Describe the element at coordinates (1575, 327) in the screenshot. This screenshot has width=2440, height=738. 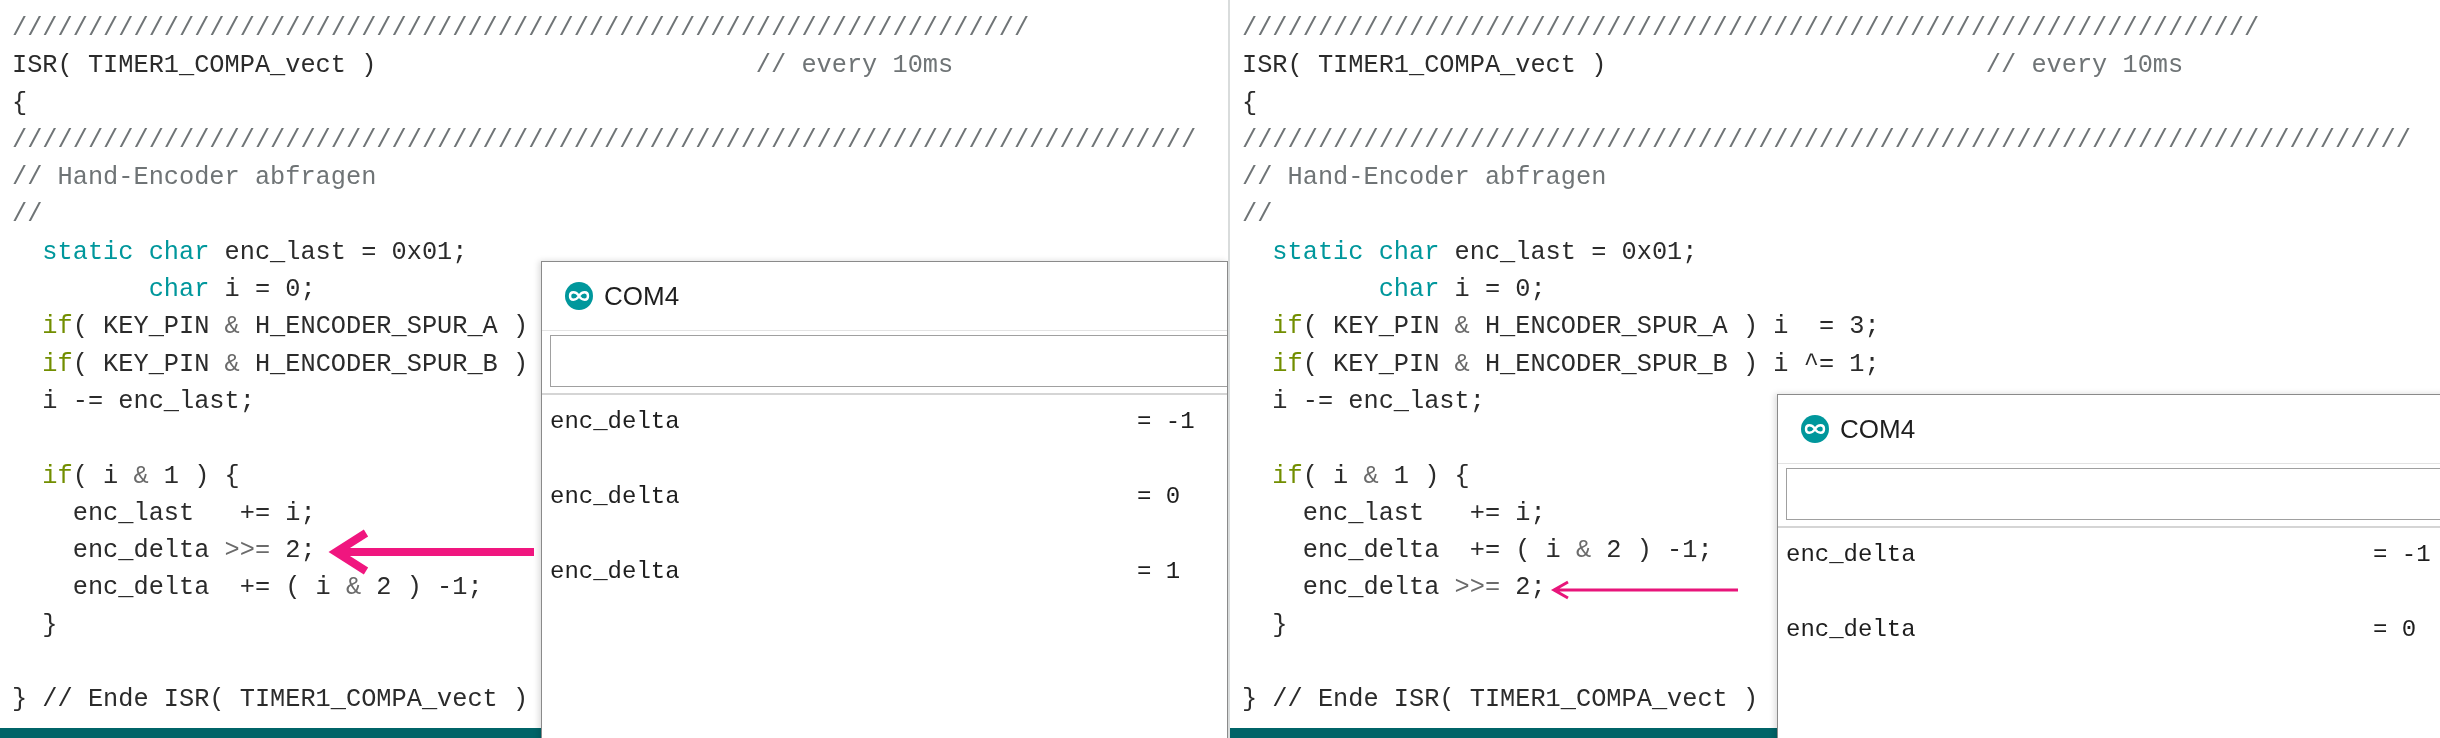
I see `code-line: if( KEY_PIN & H_ENCODER_SPUR_A ) i = 3;` at that location.